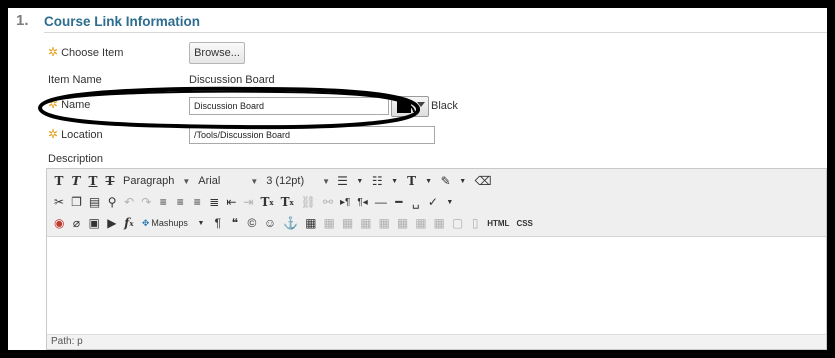  Describe the element at coordinates (402, 223) in the screenshot. I see `delete-row-icon: ▦` at that location.